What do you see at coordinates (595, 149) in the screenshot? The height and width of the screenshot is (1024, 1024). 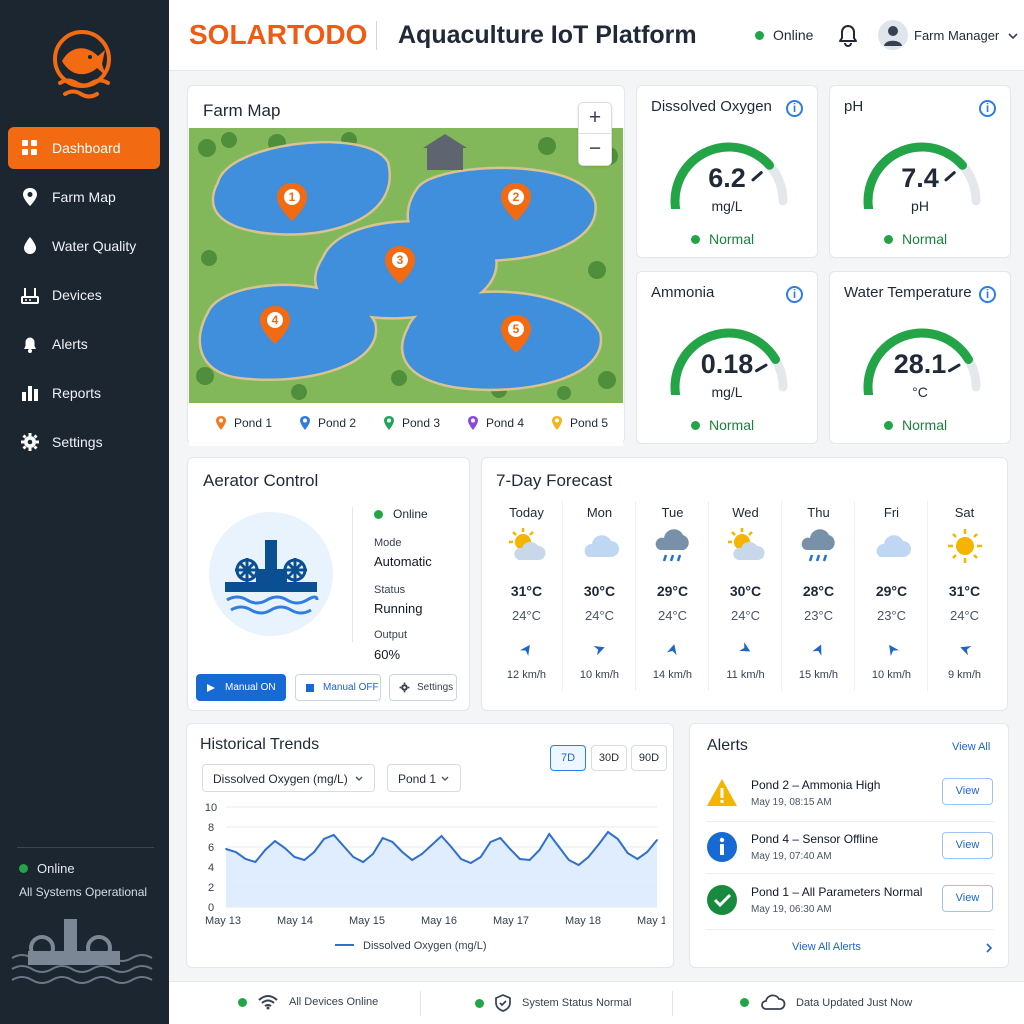 I see `zoom-out-button: −` at bounding box center [595, 149].